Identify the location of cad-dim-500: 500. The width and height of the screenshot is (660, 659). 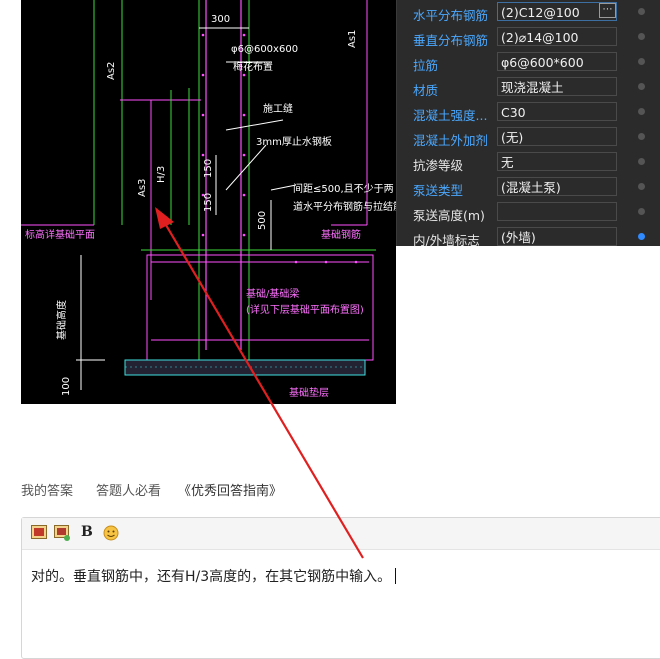
(262, 220).